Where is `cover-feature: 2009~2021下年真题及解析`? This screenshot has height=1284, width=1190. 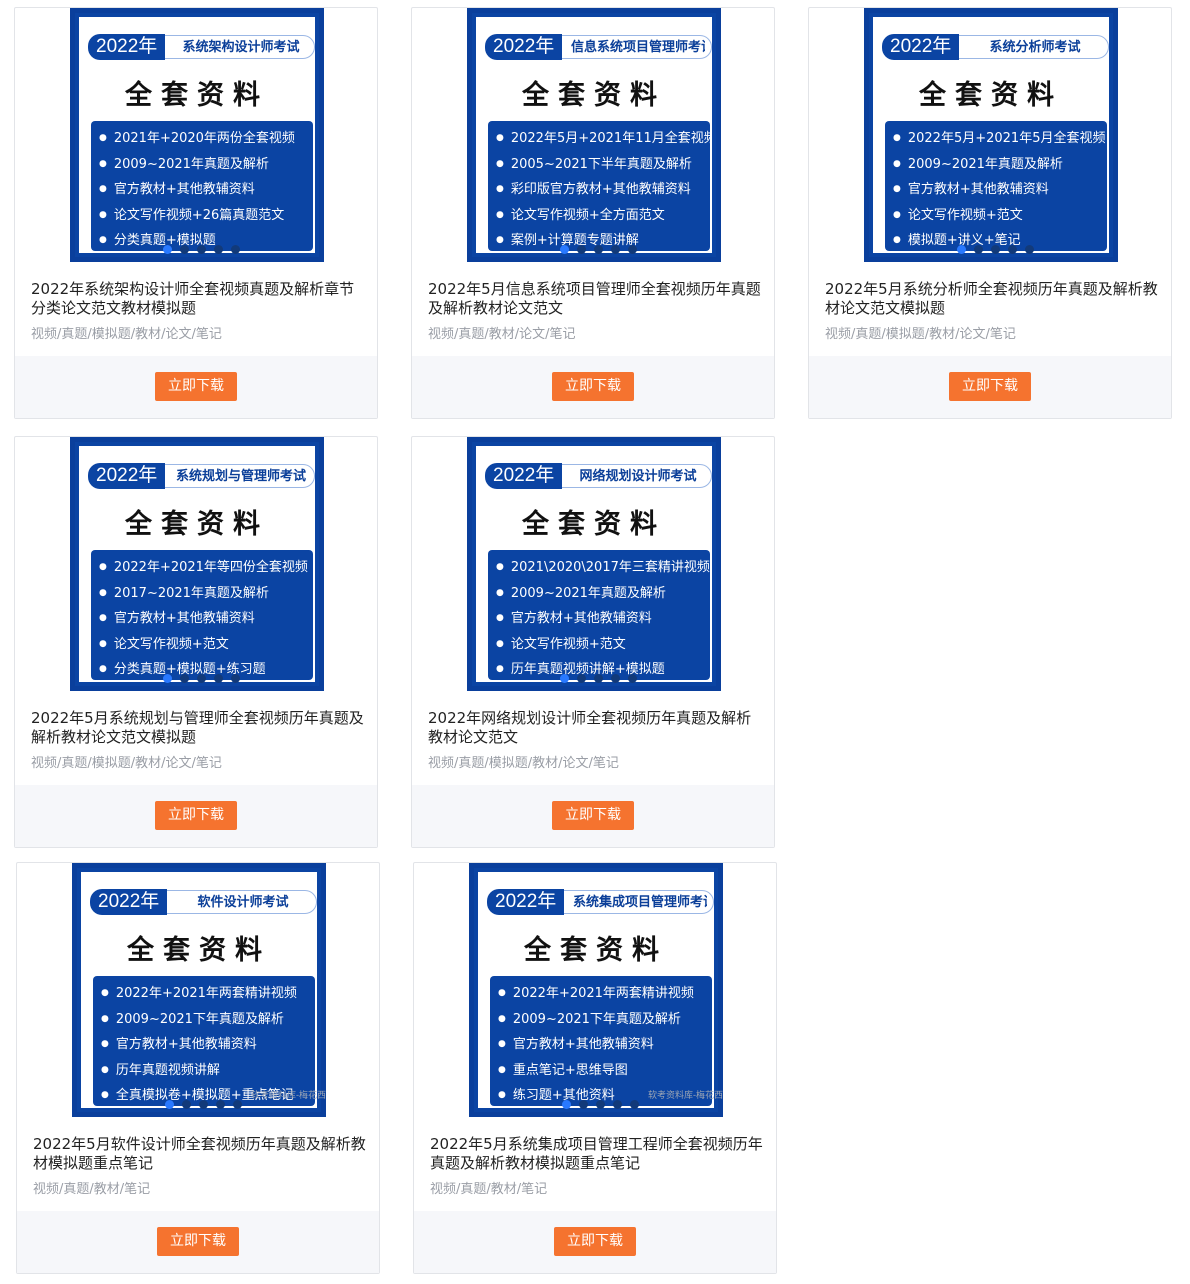 cover-feature: 2009~2021下年真题及解析 is located at coordinates (208, 1021).